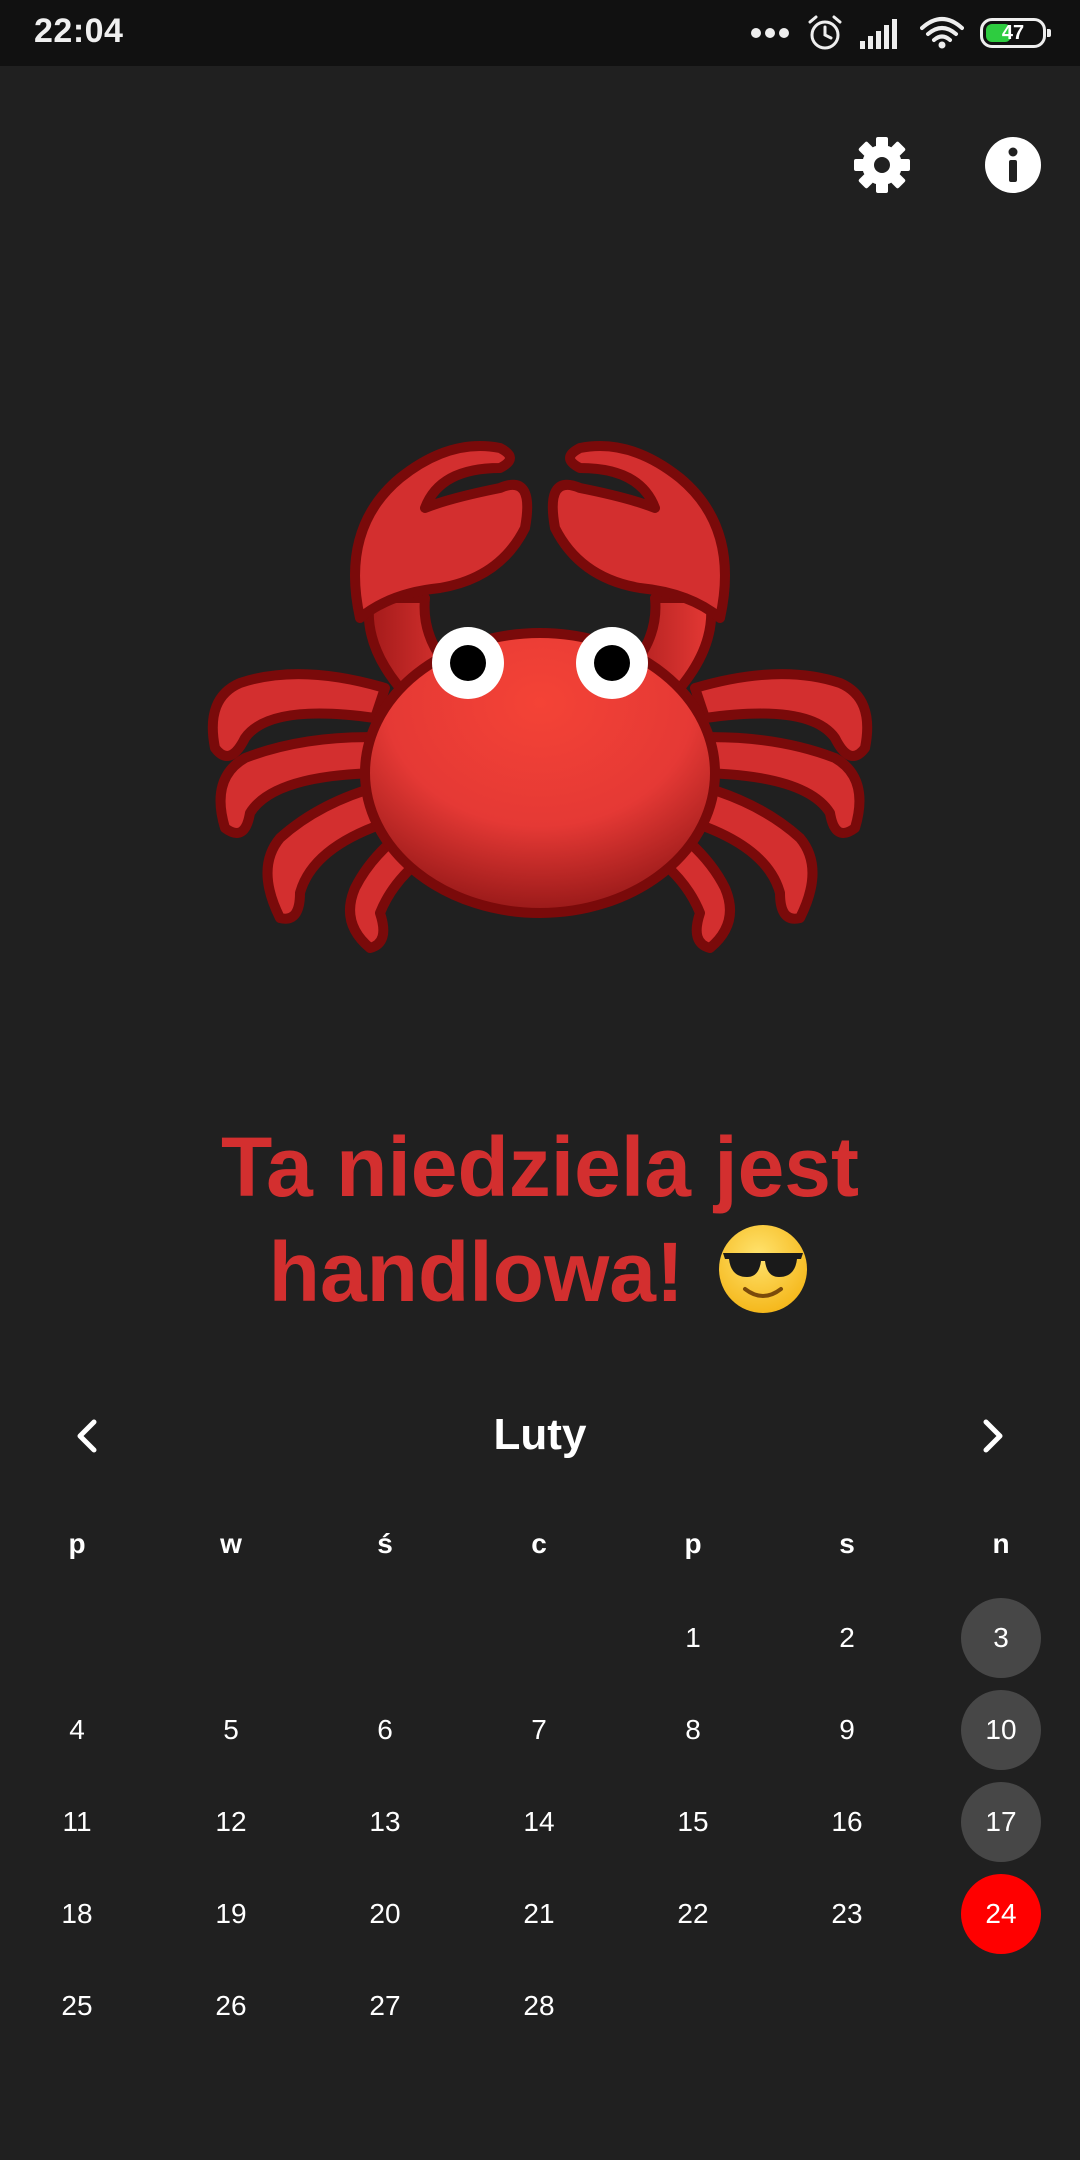  I want to click on weekday-header: p w ś c p s n, so click(540, 1548).